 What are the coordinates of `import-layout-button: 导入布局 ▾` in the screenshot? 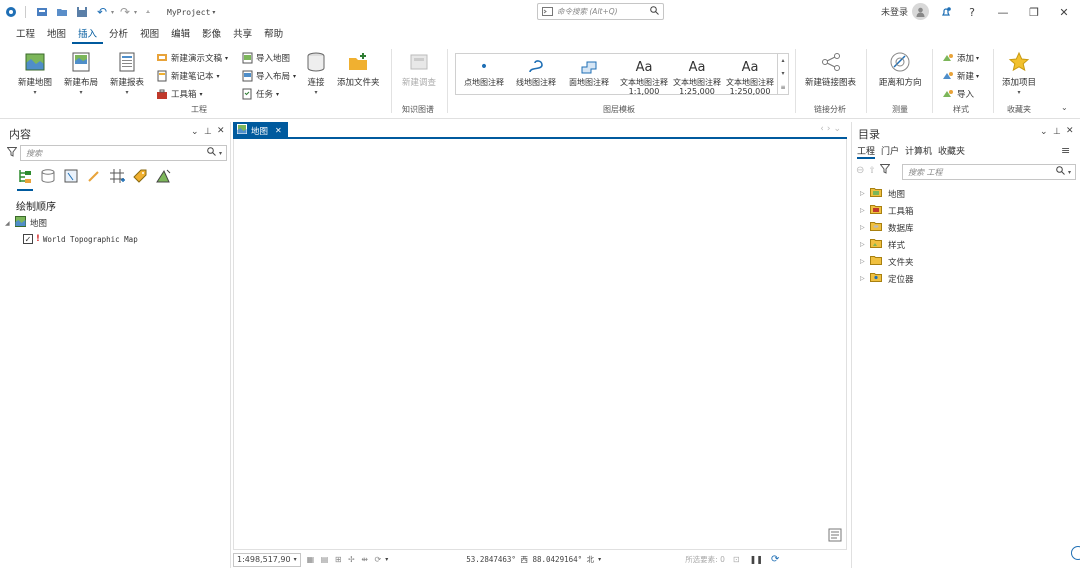 It's located at (268, 76).